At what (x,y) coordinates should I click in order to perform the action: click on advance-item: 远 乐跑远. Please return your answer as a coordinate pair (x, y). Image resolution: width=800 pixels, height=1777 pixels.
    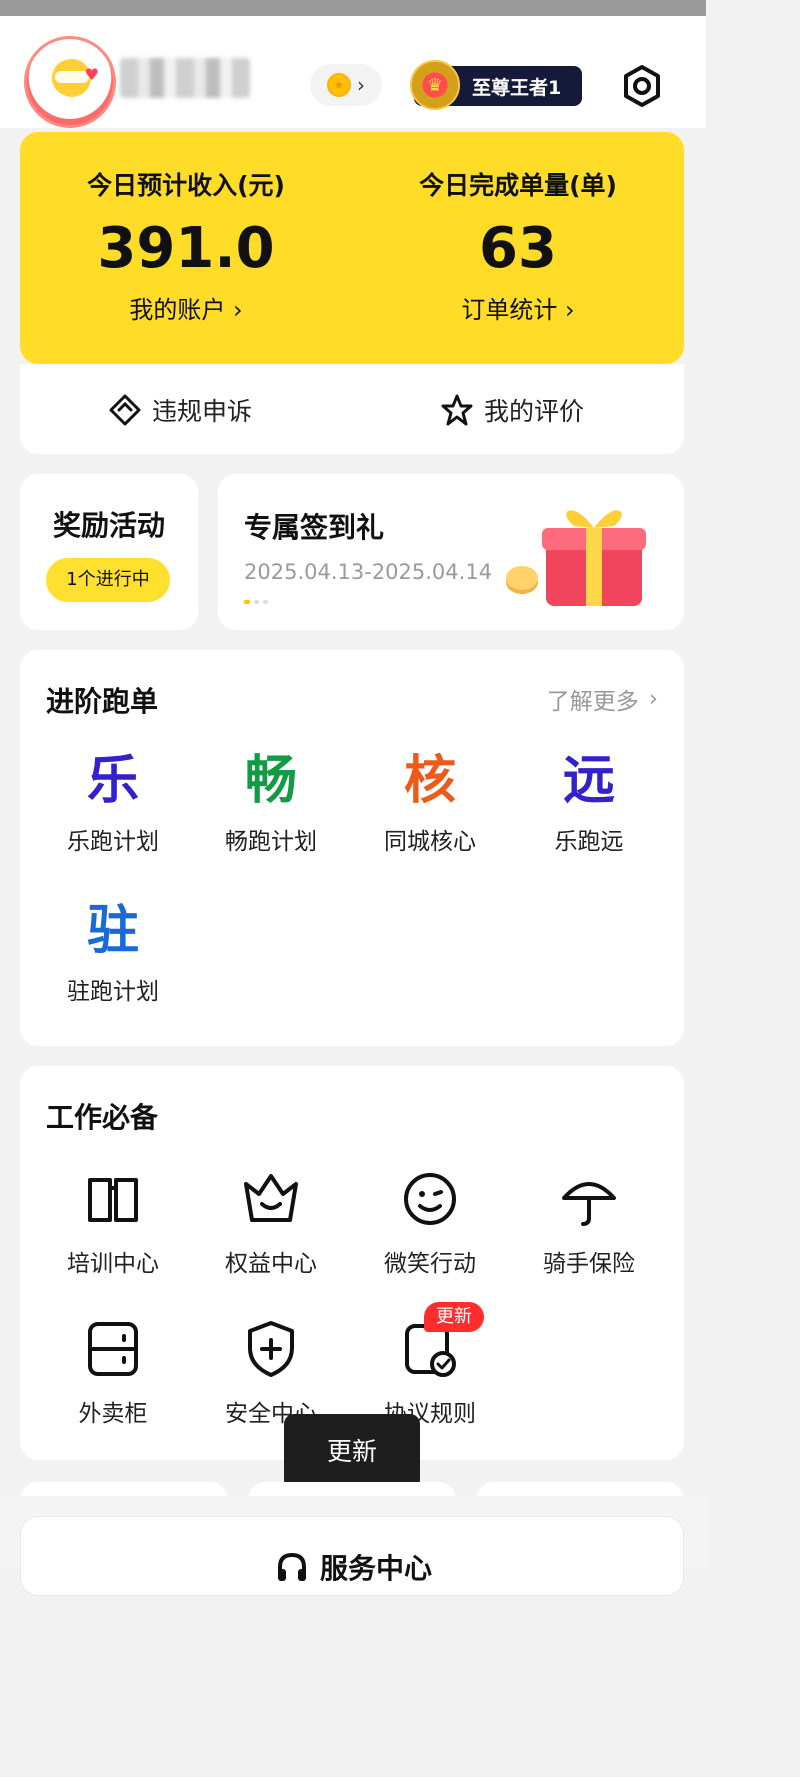
    Looking at the image, I should click on (589, 803).